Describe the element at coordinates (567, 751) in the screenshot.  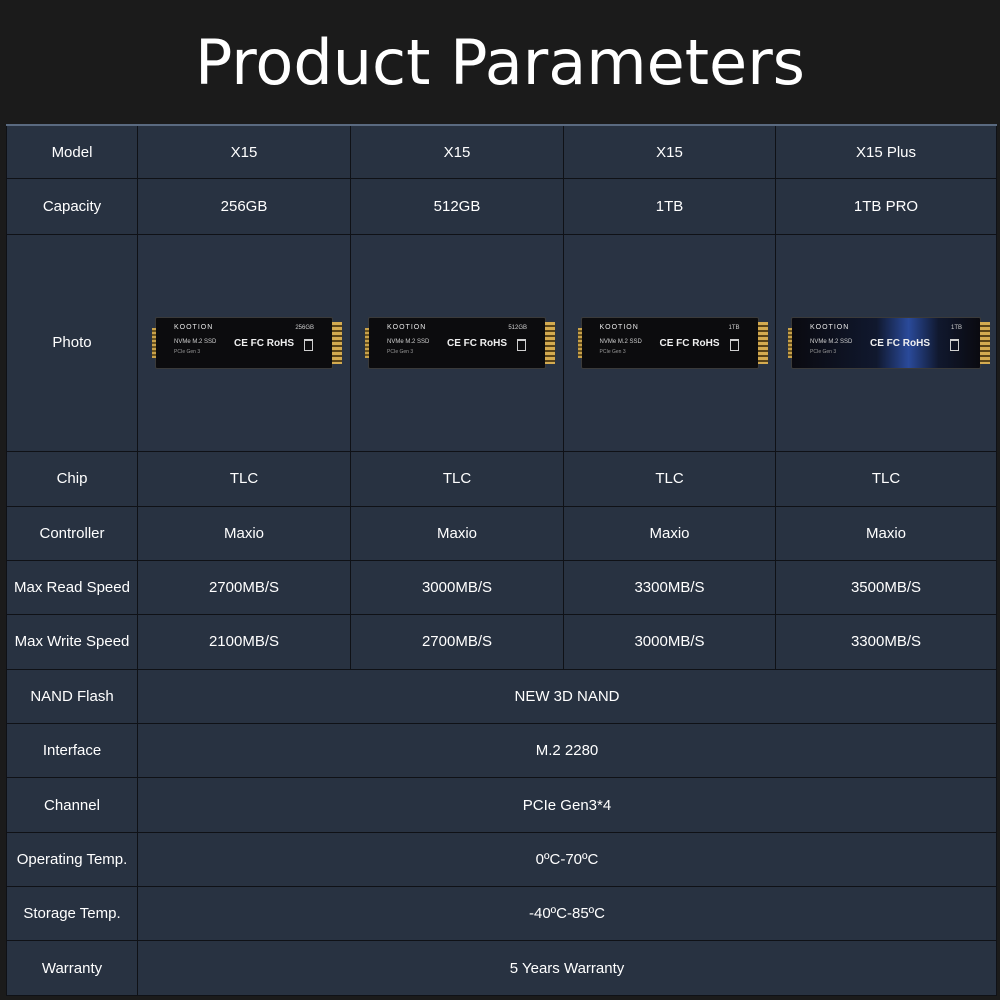
I see `interface-value: M.2 2280` at that location.